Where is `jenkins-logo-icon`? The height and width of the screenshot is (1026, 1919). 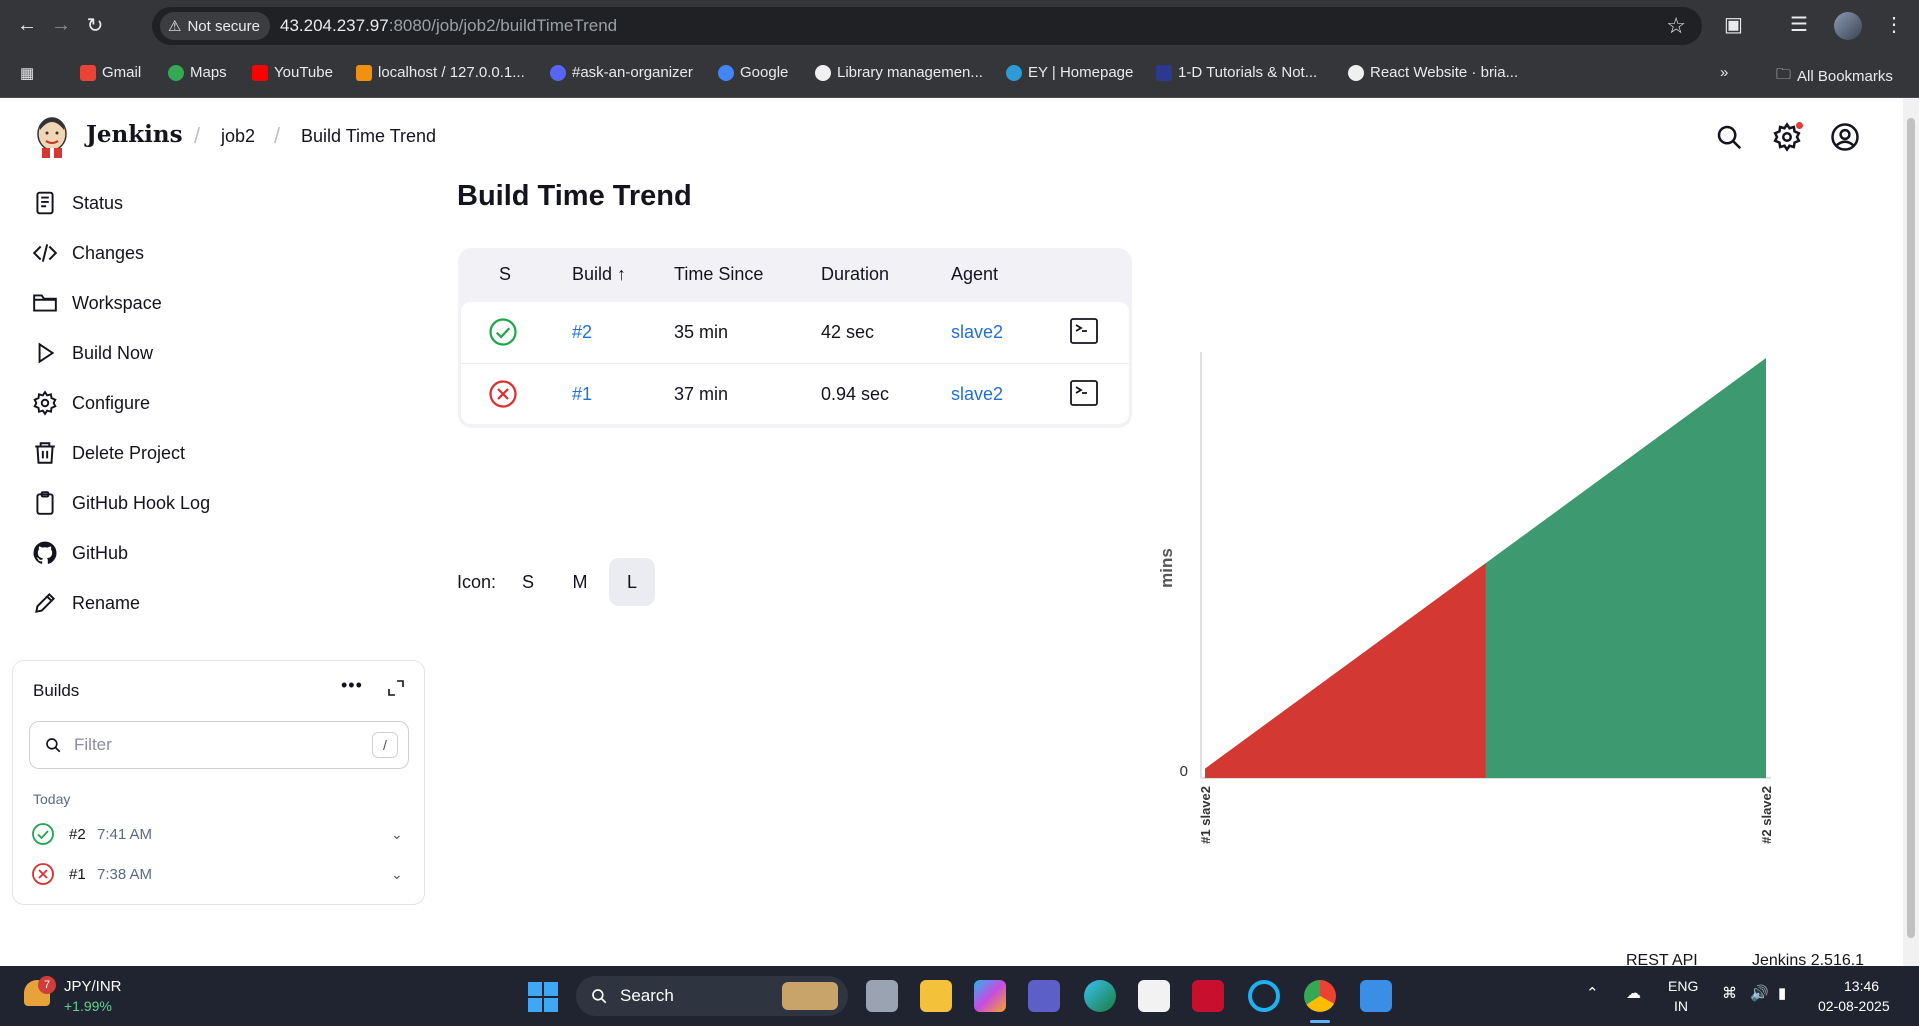
jenkins-logo-icon is located at coordinates (52, 137).